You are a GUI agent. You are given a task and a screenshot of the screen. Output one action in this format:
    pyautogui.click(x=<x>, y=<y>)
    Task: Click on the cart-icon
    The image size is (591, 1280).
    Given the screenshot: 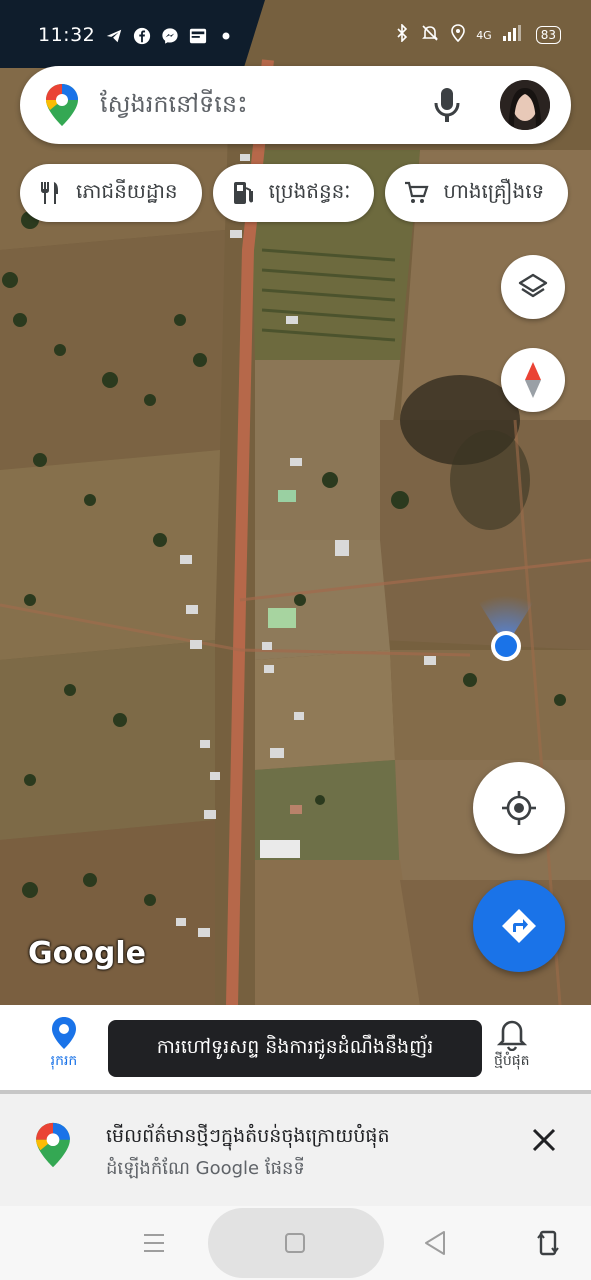 What is the action you would take?
    pyautogui.click(x=417, y=192)
    